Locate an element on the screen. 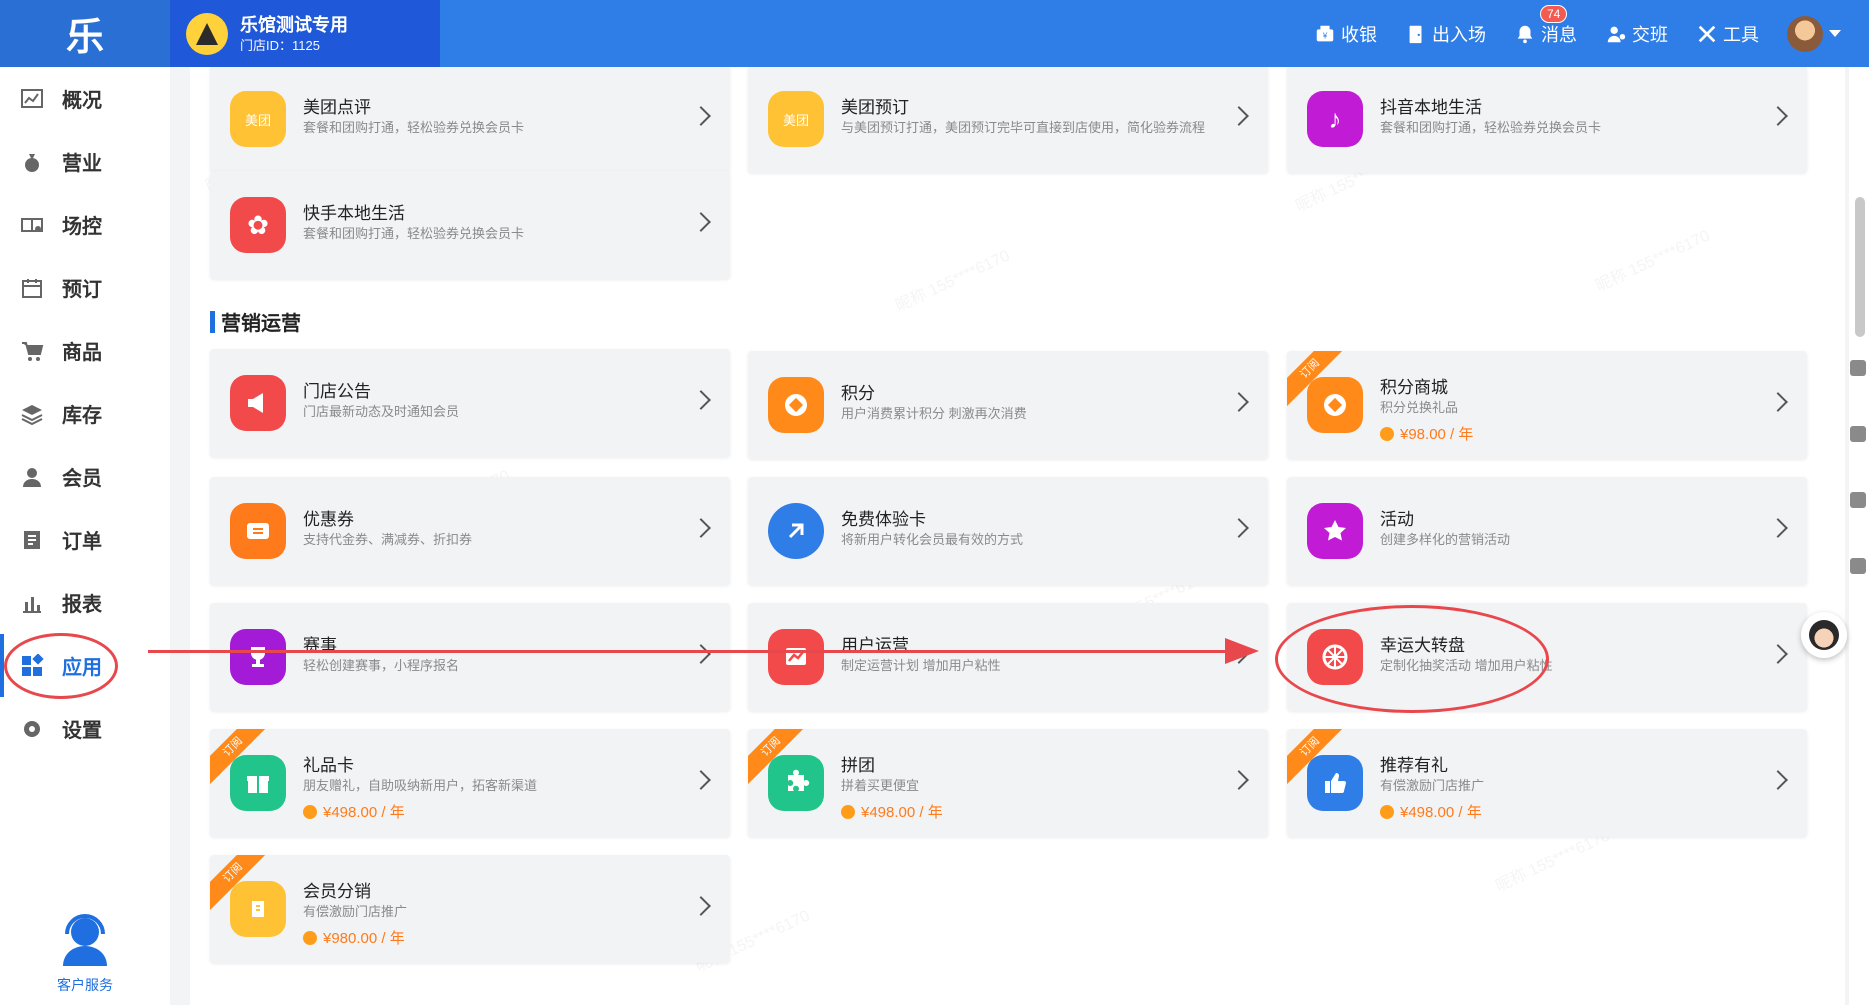 The height and width of the screenshot is (1005, 1869). store-switcher: 乐馆测试专用 门店ID：1125 is located at coordinates (305, 33).